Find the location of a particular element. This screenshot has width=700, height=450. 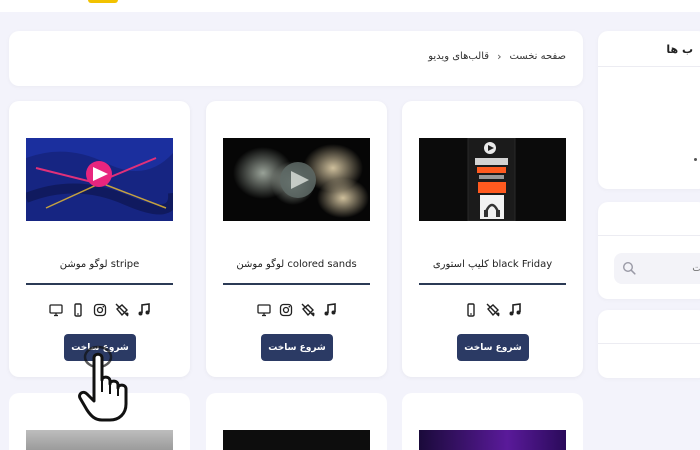

search-icon is located at coordinates (629, 268).